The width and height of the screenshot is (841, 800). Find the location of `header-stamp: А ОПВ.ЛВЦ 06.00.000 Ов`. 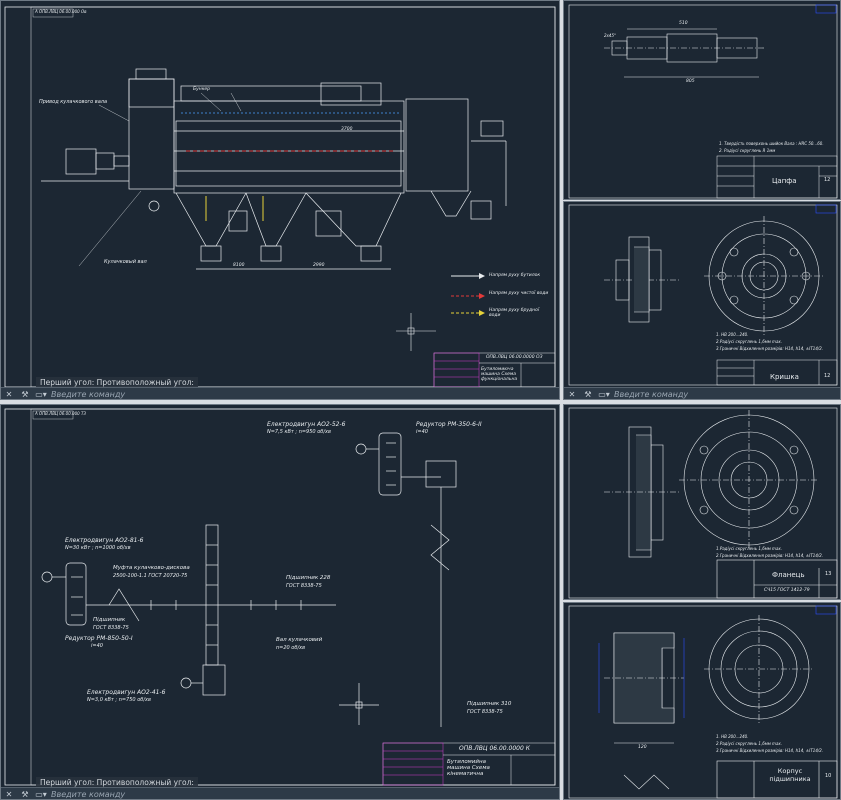

header-stamp: А ОПВ.ЛВЦ 06.00.000 Ов is located at coordinates (61, 11).